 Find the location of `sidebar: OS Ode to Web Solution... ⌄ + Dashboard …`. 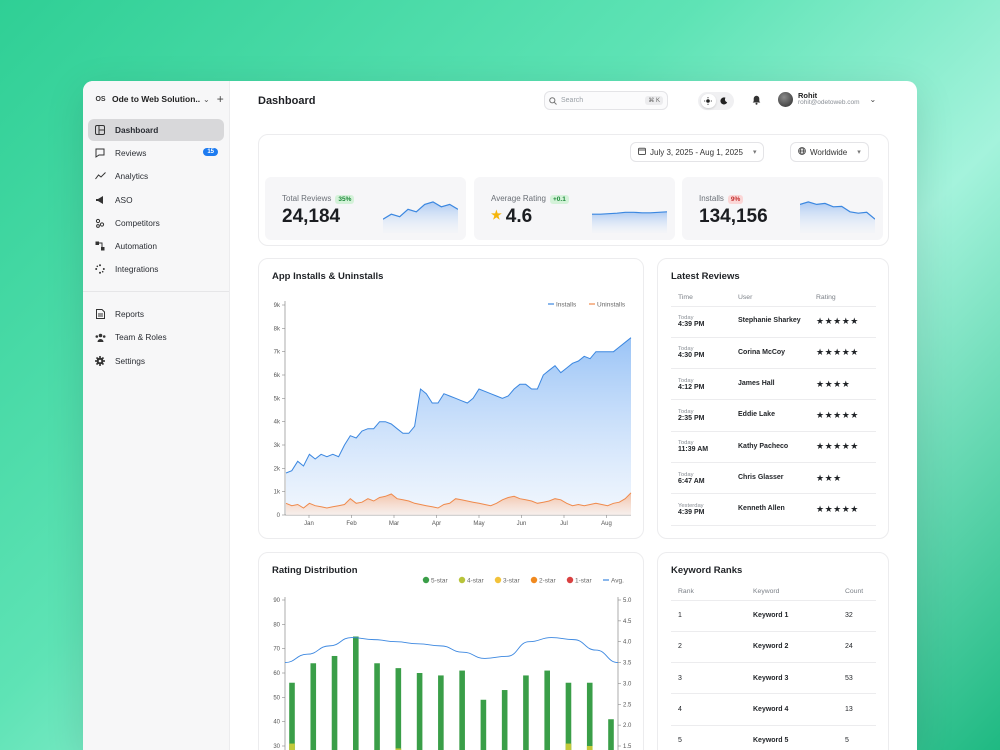

sidebar: OS Ode to Web Solution... ⌄ + Dashboard … is located at coordinates (156, 415).